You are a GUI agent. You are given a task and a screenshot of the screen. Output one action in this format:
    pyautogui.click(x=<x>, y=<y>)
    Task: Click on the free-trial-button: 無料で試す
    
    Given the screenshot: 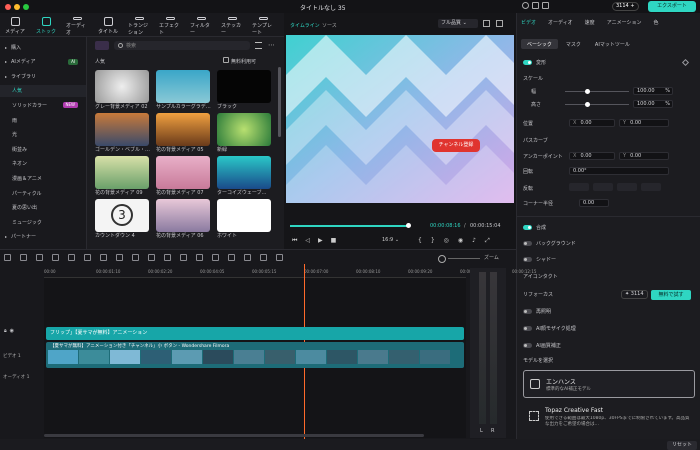 What is the action you would take?
    pyautogui.click(x=671, y=295)
    